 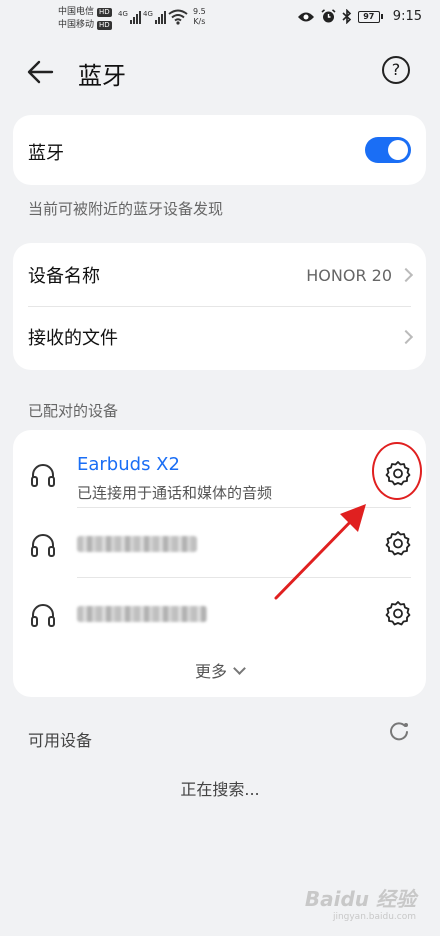 What do you see at coordinates (328, 16) in the screenshot?
I see `alarm-icon` at bounding box center [328, 16].